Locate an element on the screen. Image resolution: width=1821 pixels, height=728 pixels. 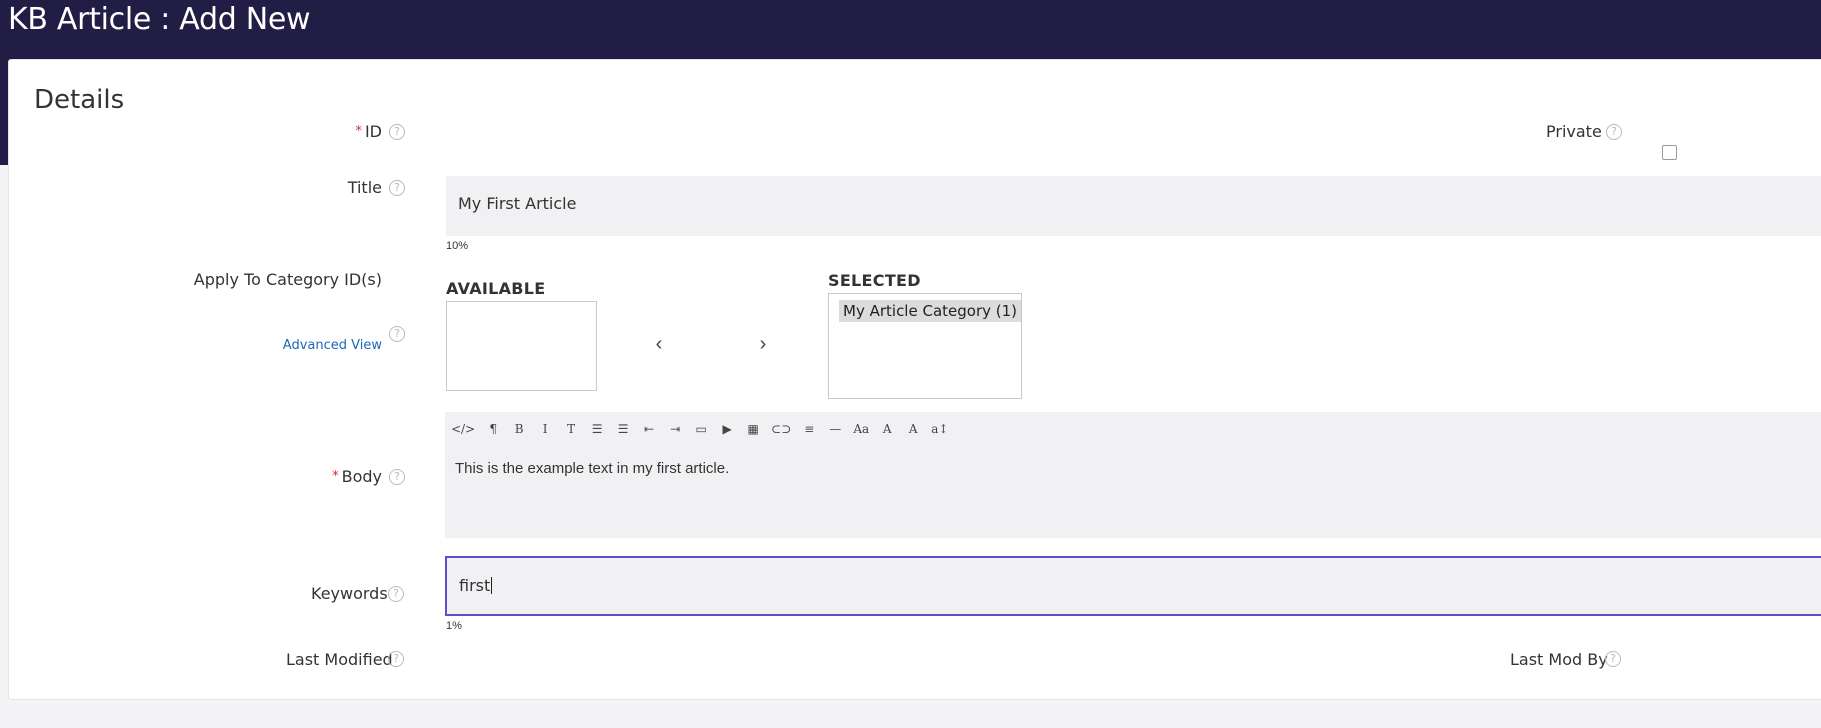
title-label: Title is located at coordinates (364, 187).